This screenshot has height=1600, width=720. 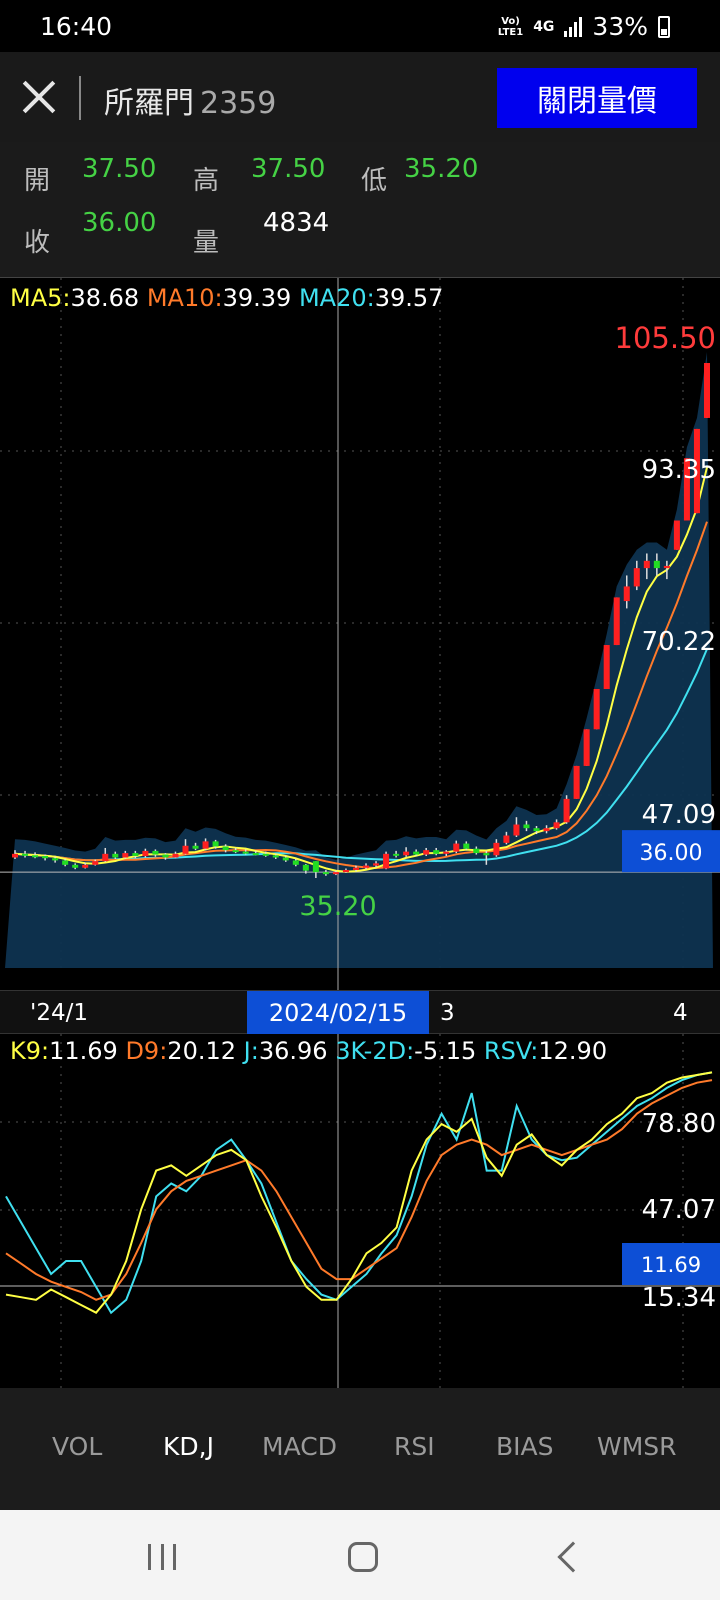 I want to click on battery-icon, so click(x=664, y=26).